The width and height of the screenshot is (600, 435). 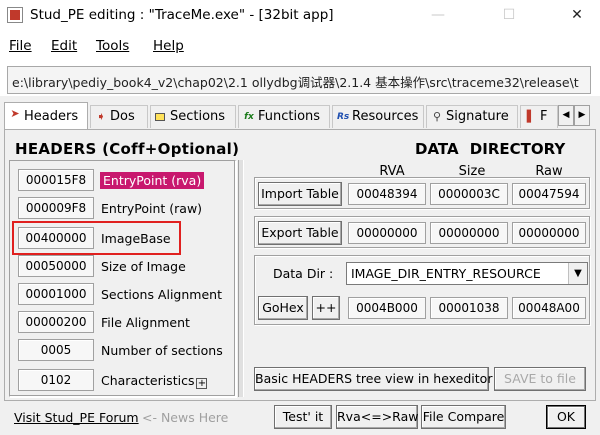 What do you see at coordinates (64, 46) in the screenshot?
I see `menu-edit: Edit` at bounding box center [64, 46].